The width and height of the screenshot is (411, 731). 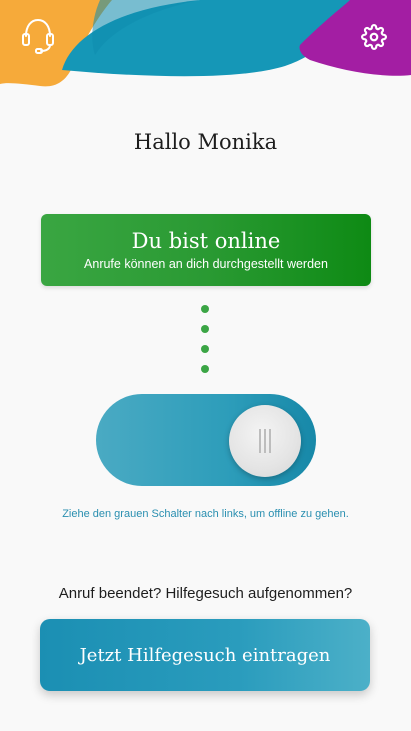 What do you see at coordinates (38, 34) in the screenshot?
I see `headset-icon` at bounding box center [38, 34].